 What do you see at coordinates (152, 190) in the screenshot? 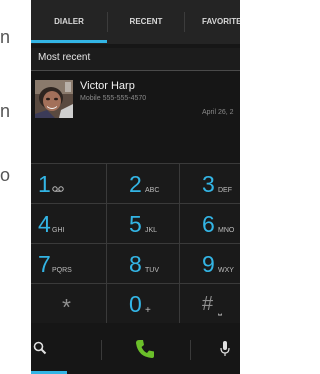
I see `key-letters: ABC` at bounding box center [152, 190].